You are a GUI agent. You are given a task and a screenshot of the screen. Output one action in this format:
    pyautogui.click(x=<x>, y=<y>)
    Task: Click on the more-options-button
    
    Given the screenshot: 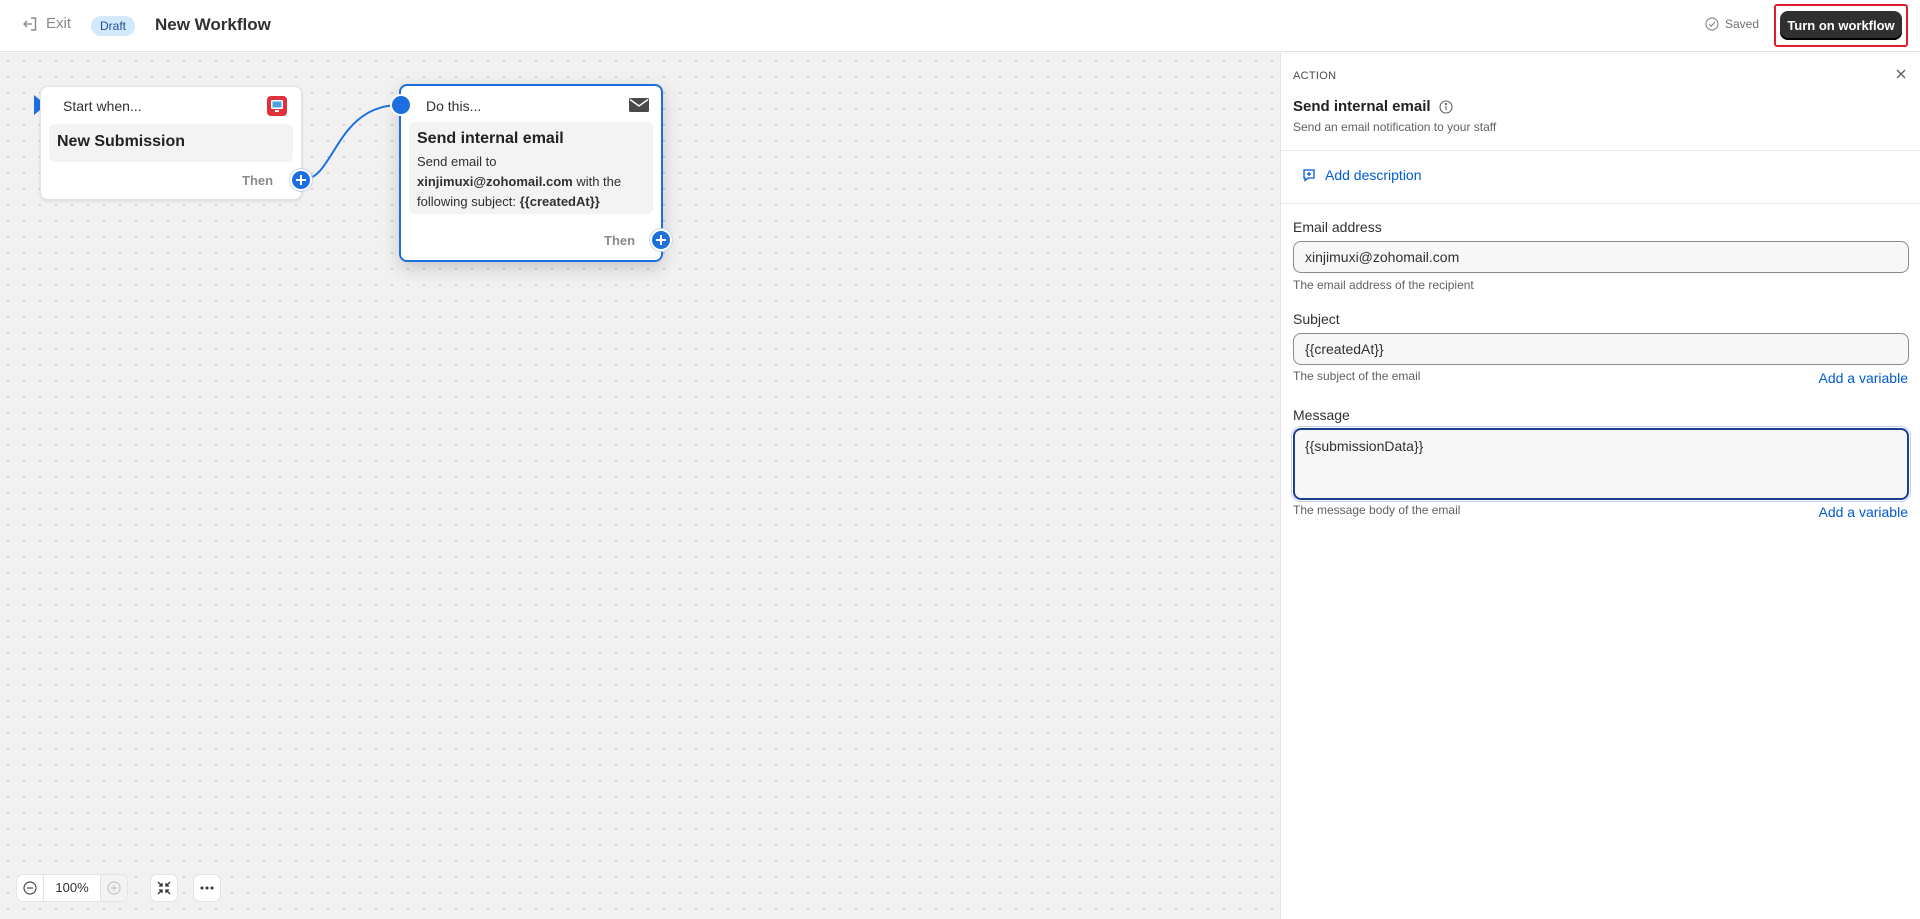 What is the action you would take?
    pyautogui.click(x=207, y=888)
    